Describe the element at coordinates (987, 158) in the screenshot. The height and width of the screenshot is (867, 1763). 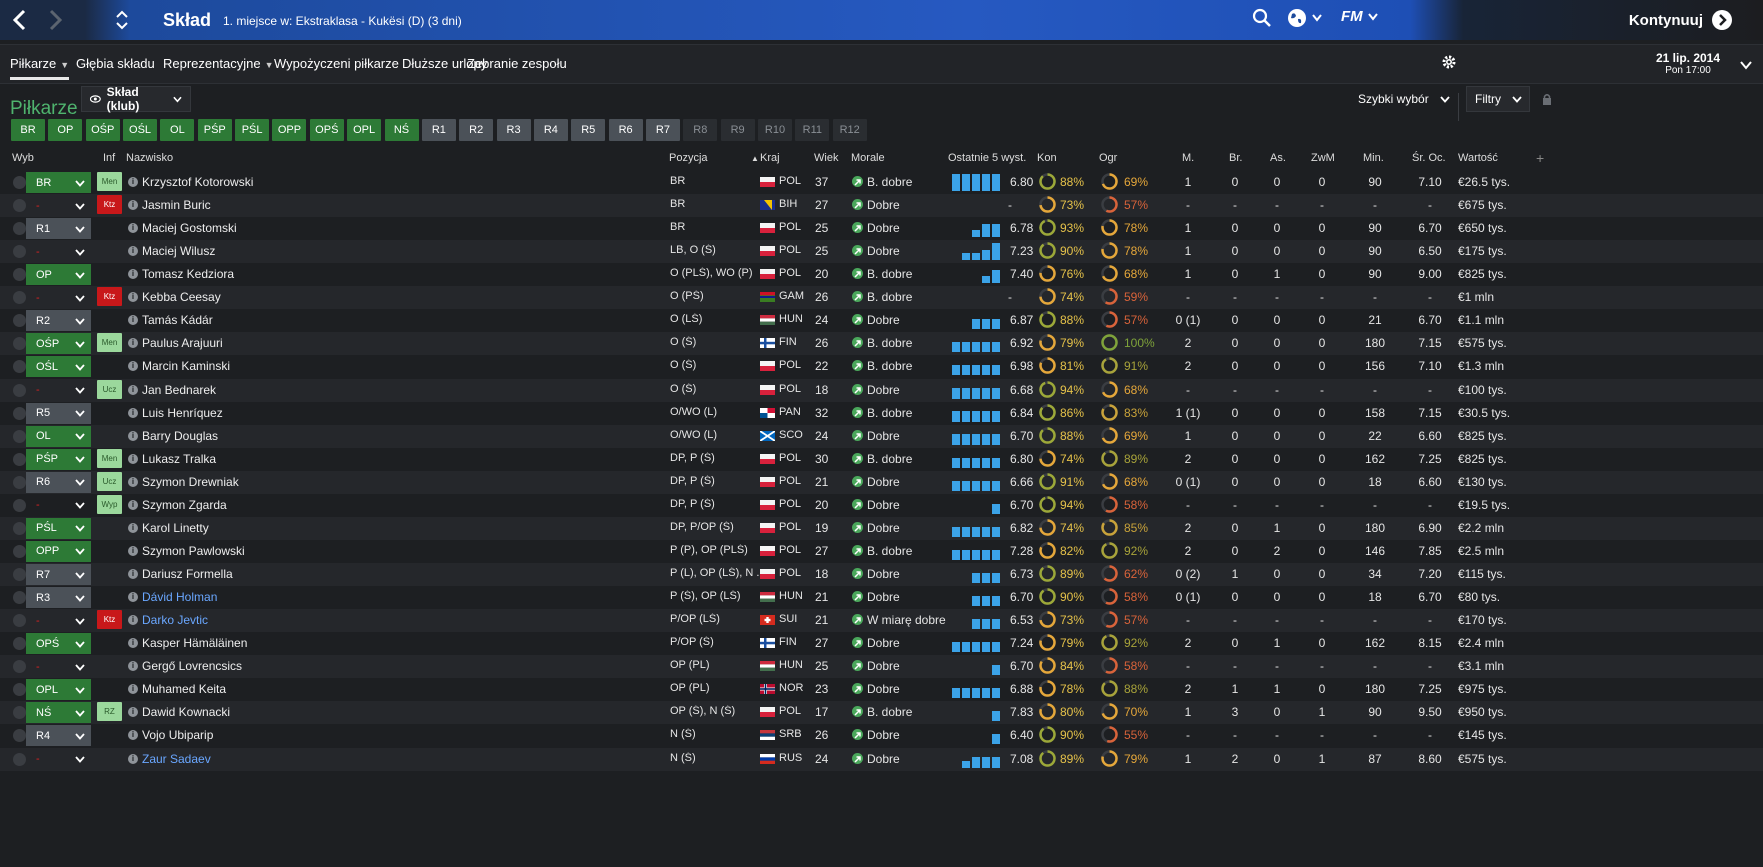
I see `col-last5: Ostatnie 5 wyst.` at that location.